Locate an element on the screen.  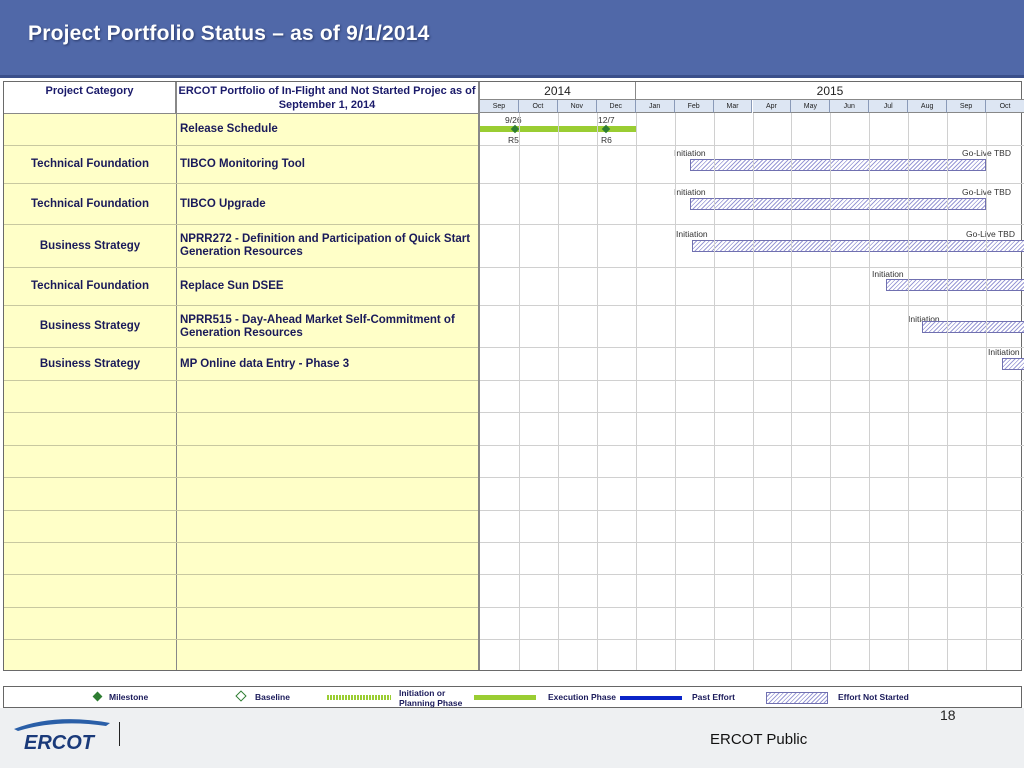
month-header: Jun is located at coordinates (850, 106).